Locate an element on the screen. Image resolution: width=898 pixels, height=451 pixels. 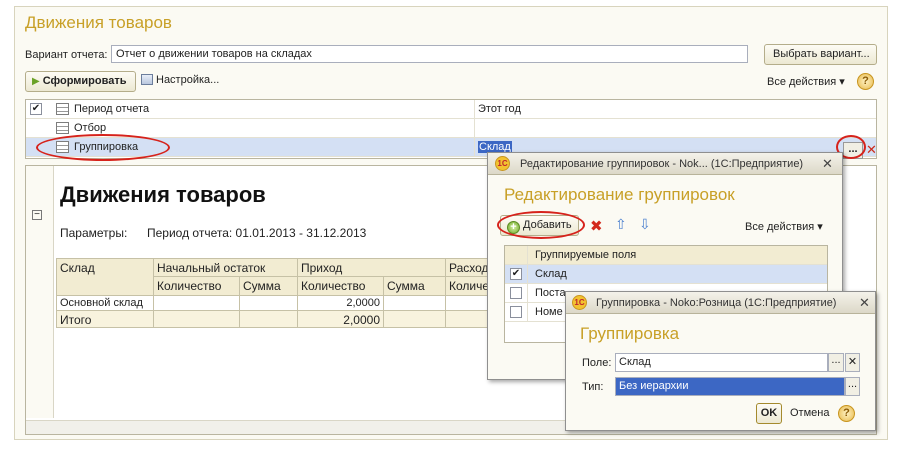
field-label: Номе is located at coordinates (549, 312).